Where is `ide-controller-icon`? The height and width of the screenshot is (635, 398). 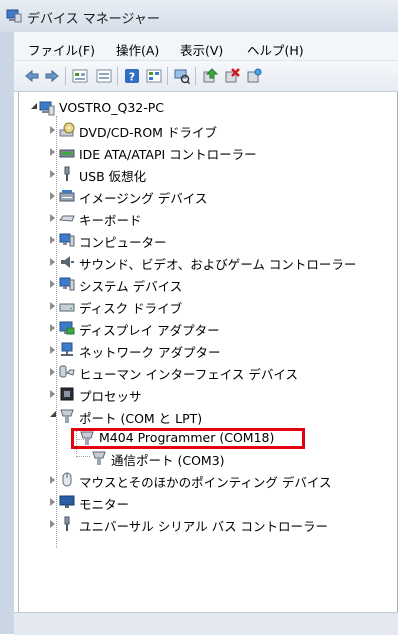 ide-controller-icon is located at coordinates (67, 153).